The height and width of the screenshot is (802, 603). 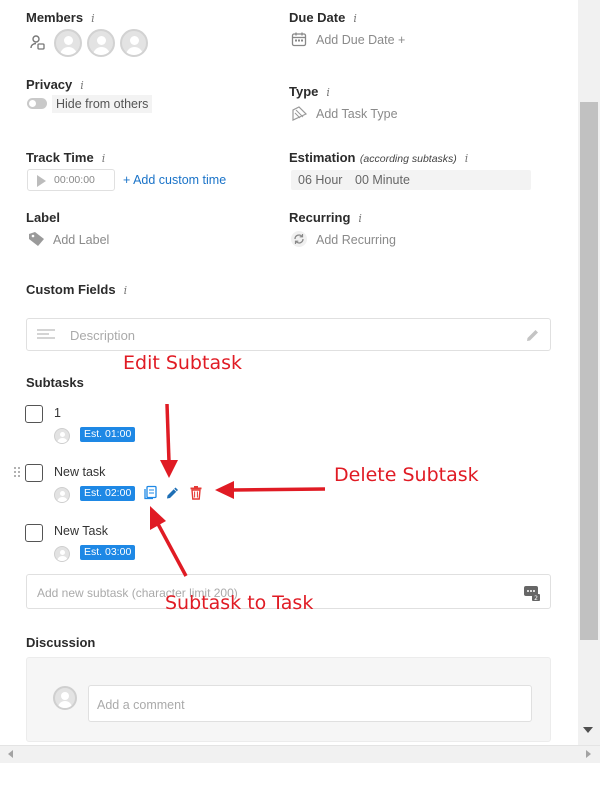 What do you see at coordinates (172, 550) in the screenshot?
I see `to-task-annotation-arrow` at bounding box center [172, 550].